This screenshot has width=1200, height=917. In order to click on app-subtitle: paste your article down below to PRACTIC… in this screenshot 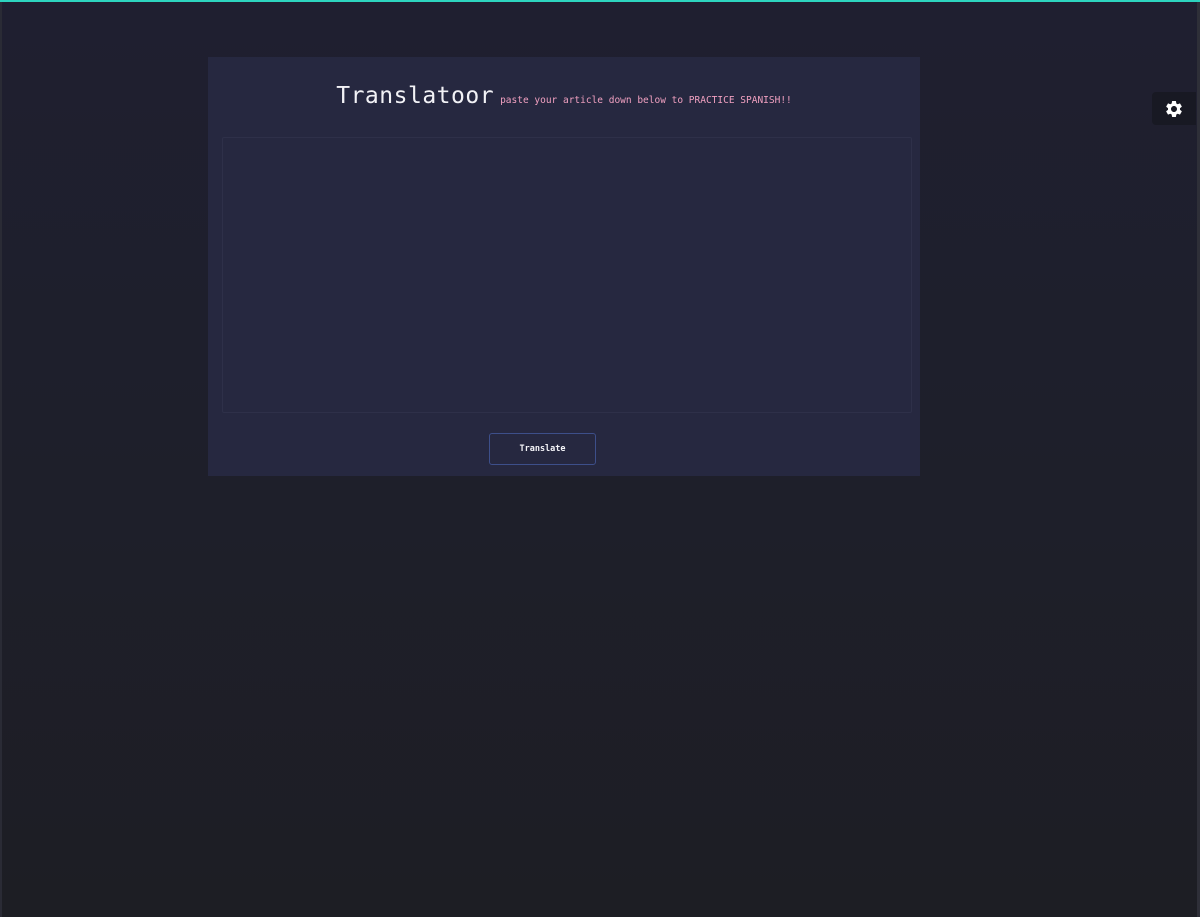, I will do `click(646, 100)`.